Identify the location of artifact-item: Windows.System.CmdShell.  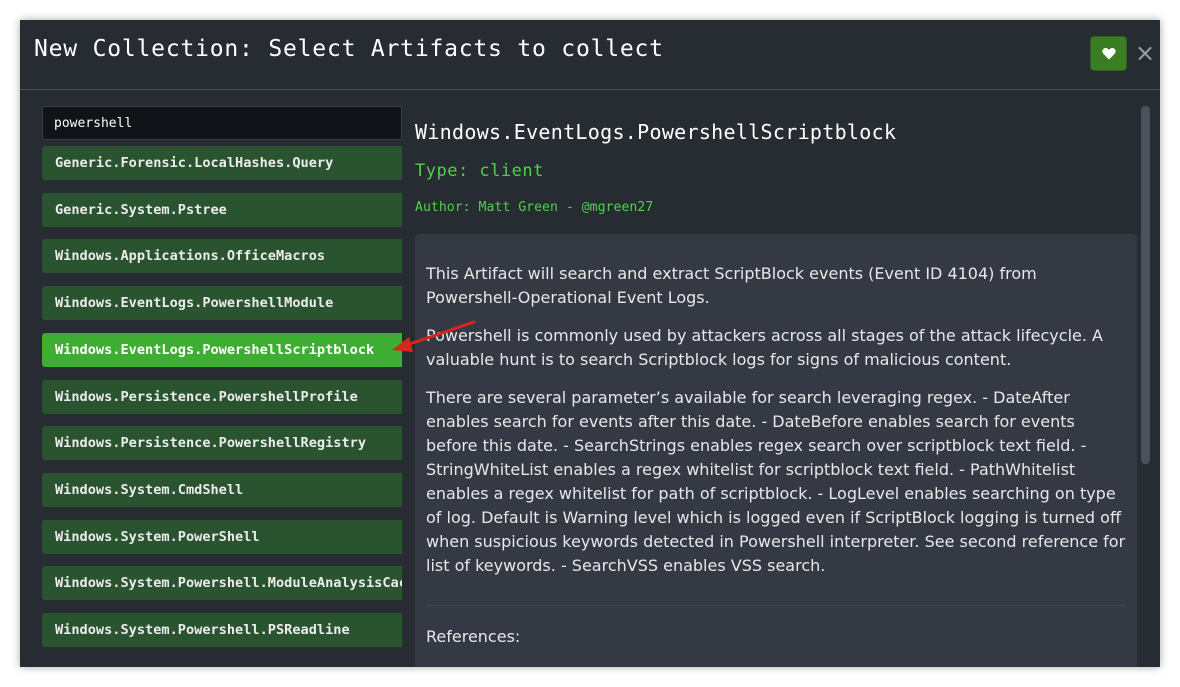
(222, 489).